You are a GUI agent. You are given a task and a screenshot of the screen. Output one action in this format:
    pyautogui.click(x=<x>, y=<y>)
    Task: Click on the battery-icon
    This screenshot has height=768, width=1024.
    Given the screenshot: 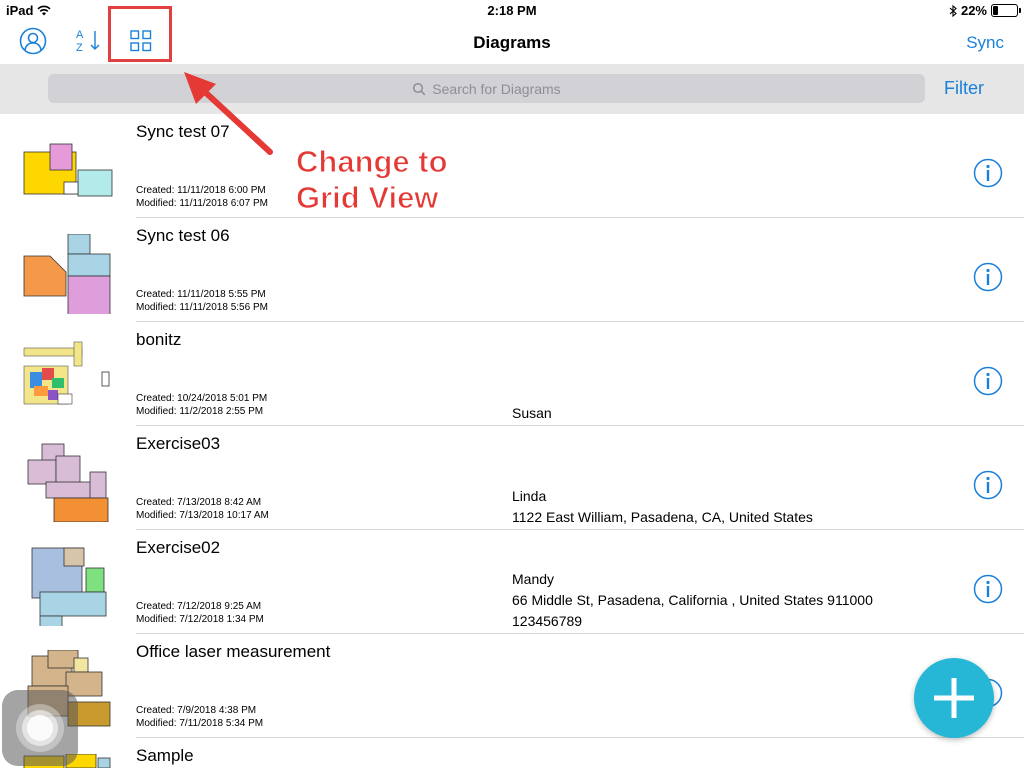 What is the action you would take?
    pyautogui.click(x=1006, y=10)
    